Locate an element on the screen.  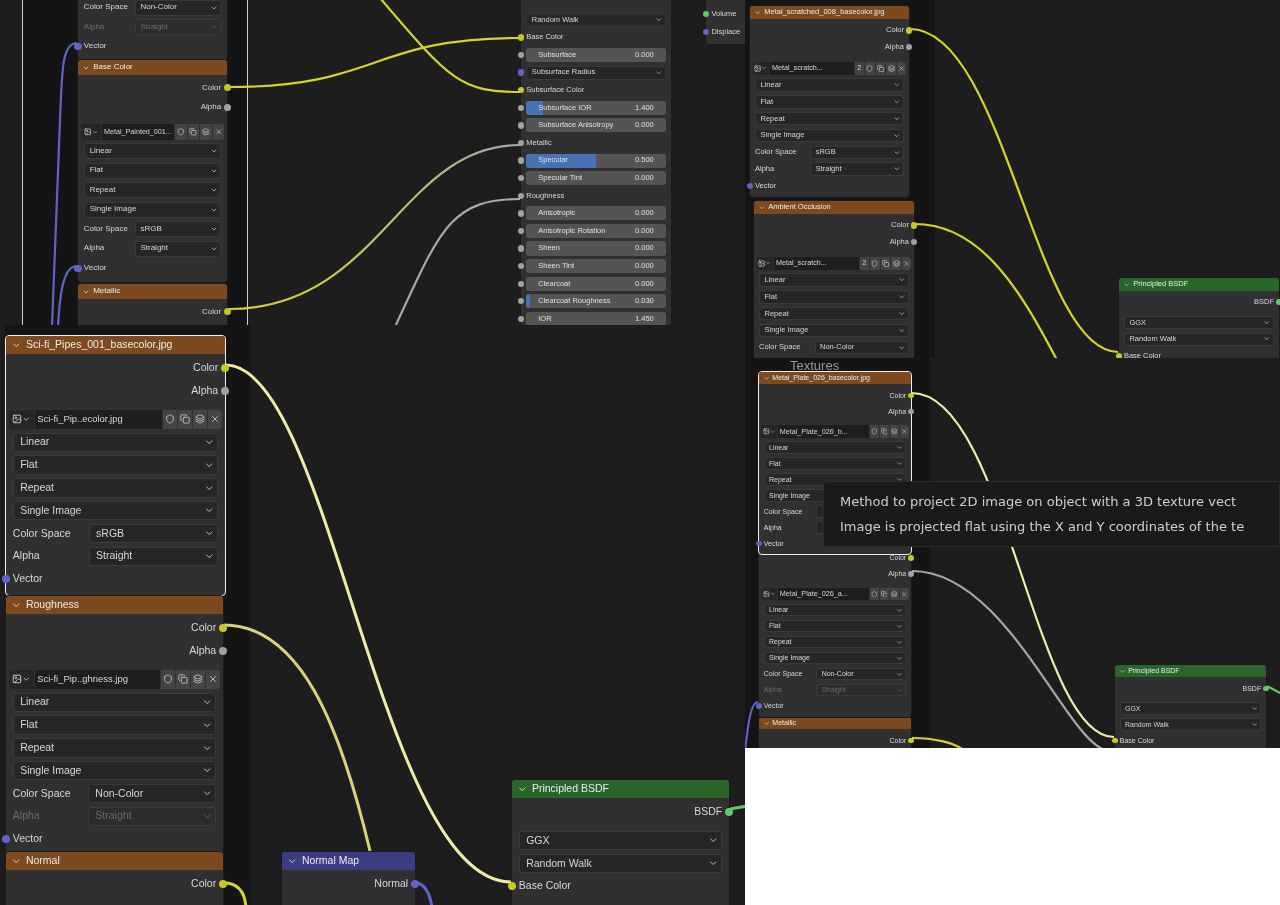
node-title: Base Color is located at coordinates (113, 67).